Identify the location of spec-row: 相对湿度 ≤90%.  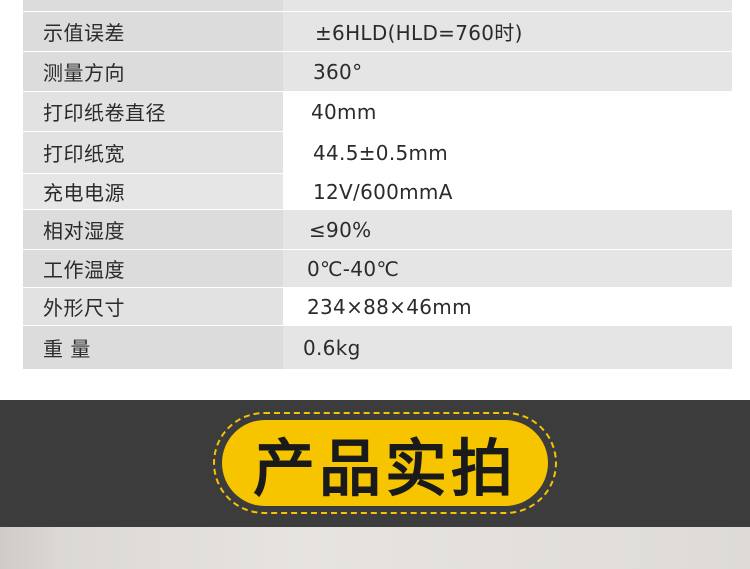
(377, 230).